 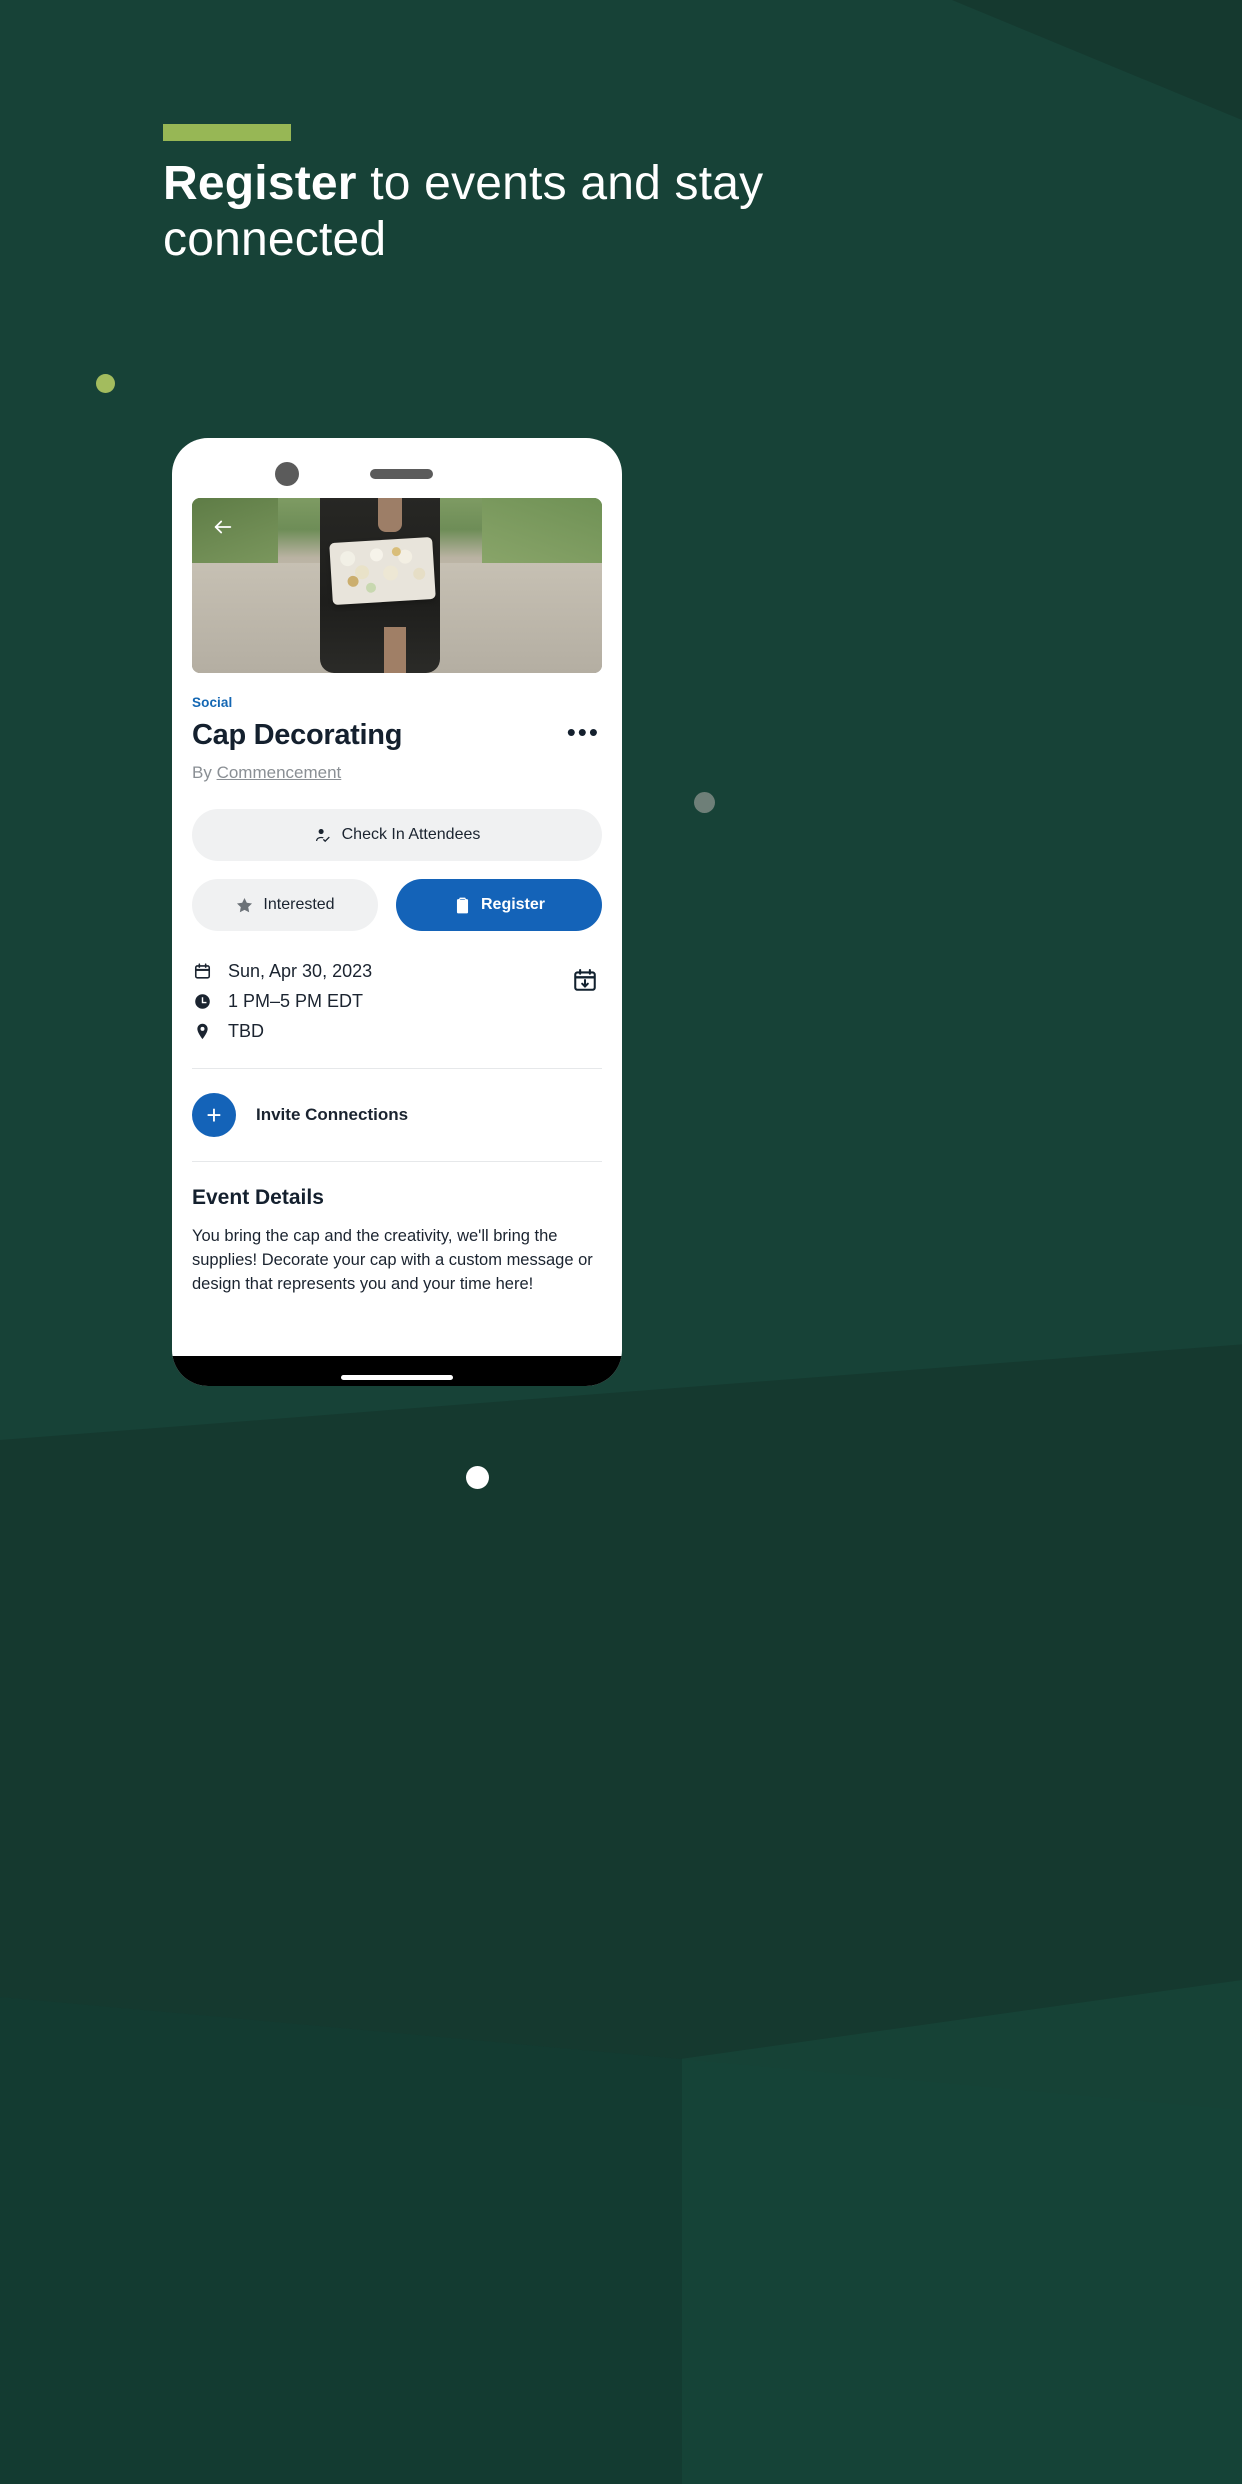 I want to click on event-time: 1 PM–5 PM EDT, so click(x=296, y=1001).